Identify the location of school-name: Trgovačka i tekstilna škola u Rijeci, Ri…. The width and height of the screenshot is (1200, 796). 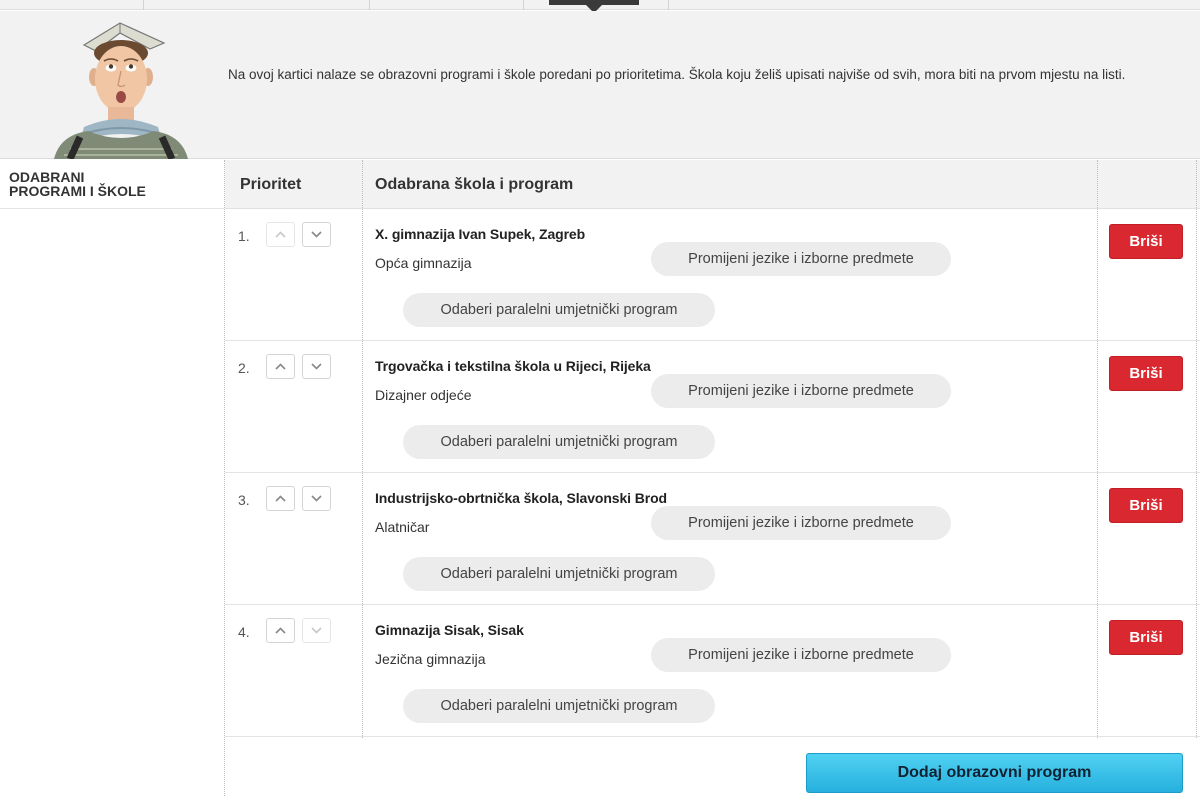
(513, 366).